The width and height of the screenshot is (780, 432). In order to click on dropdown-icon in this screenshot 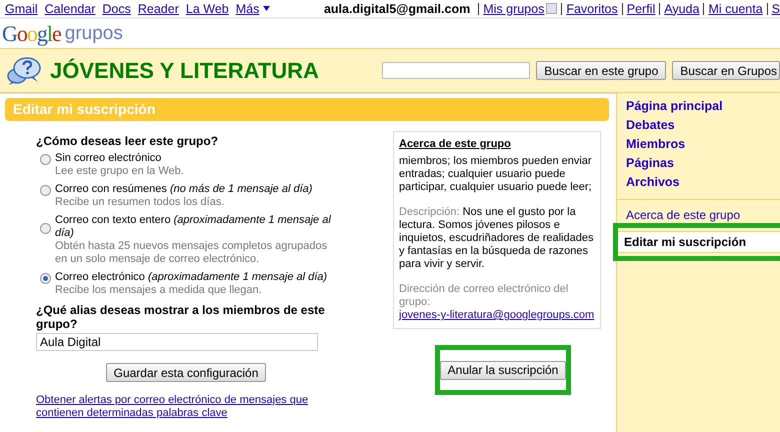, I will do `click(552, 8)`.